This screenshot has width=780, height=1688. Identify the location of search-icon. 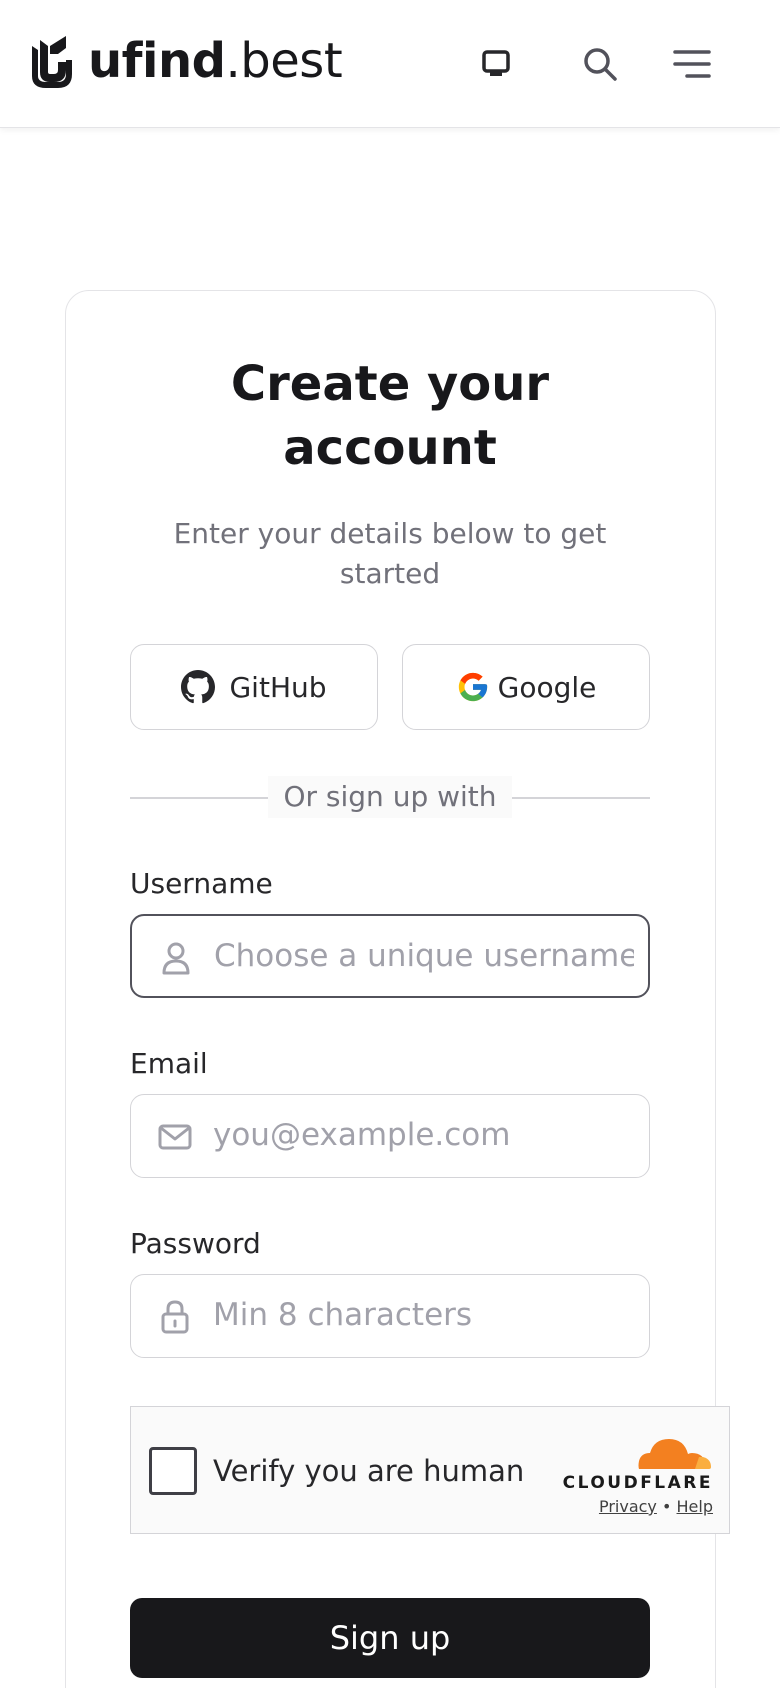
(600, 64).